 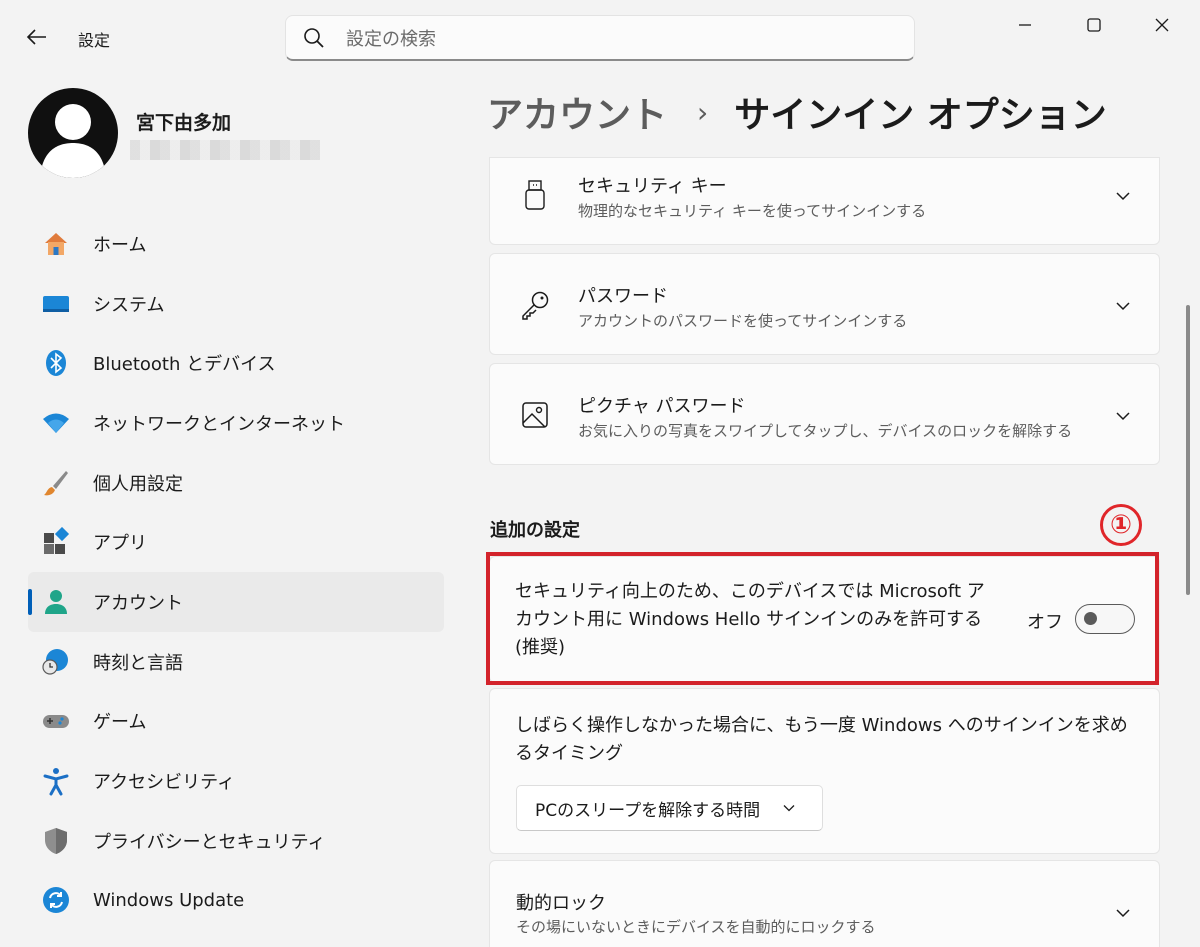 I want to click on card-description: 物理的なセキュリティ キーを使ってサインインする, so click(x=752, y=211).